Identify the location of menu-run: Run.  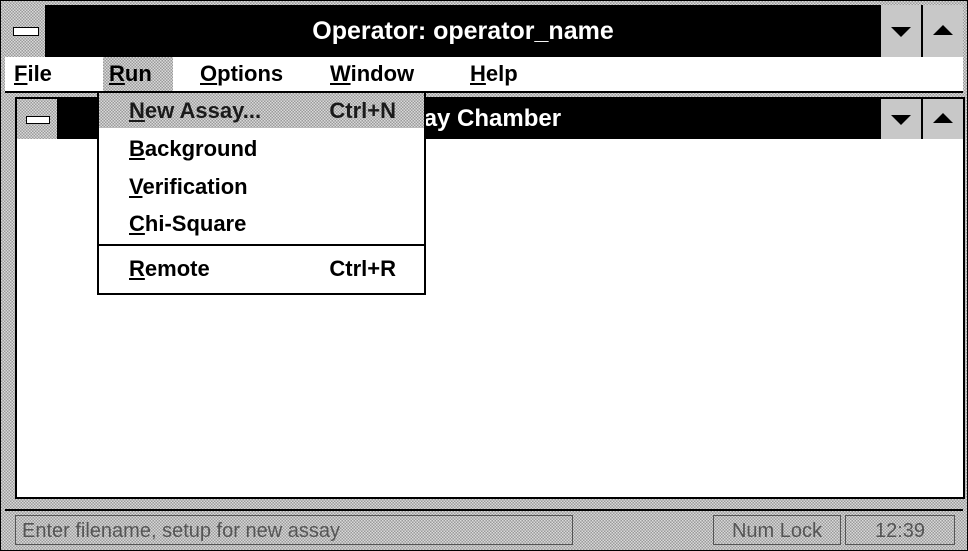
(138, 74).